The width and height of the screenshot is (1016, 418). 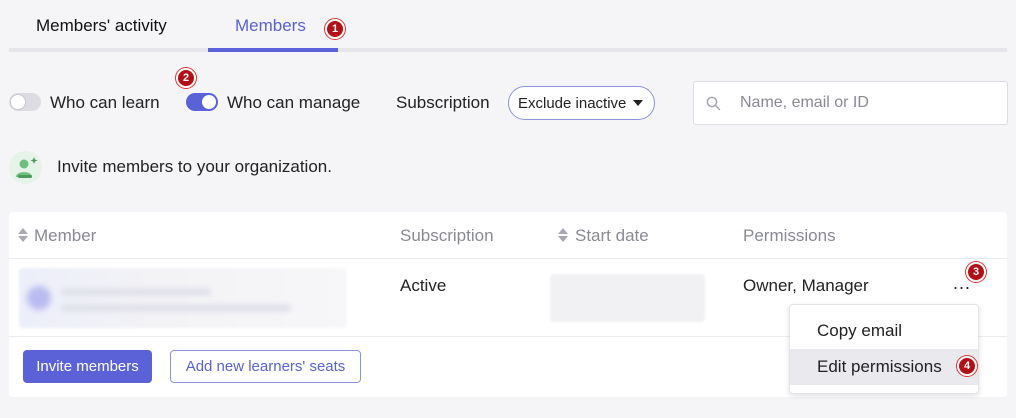 I want to click on who-can-manage-toggle, so click(x=202, y=102).